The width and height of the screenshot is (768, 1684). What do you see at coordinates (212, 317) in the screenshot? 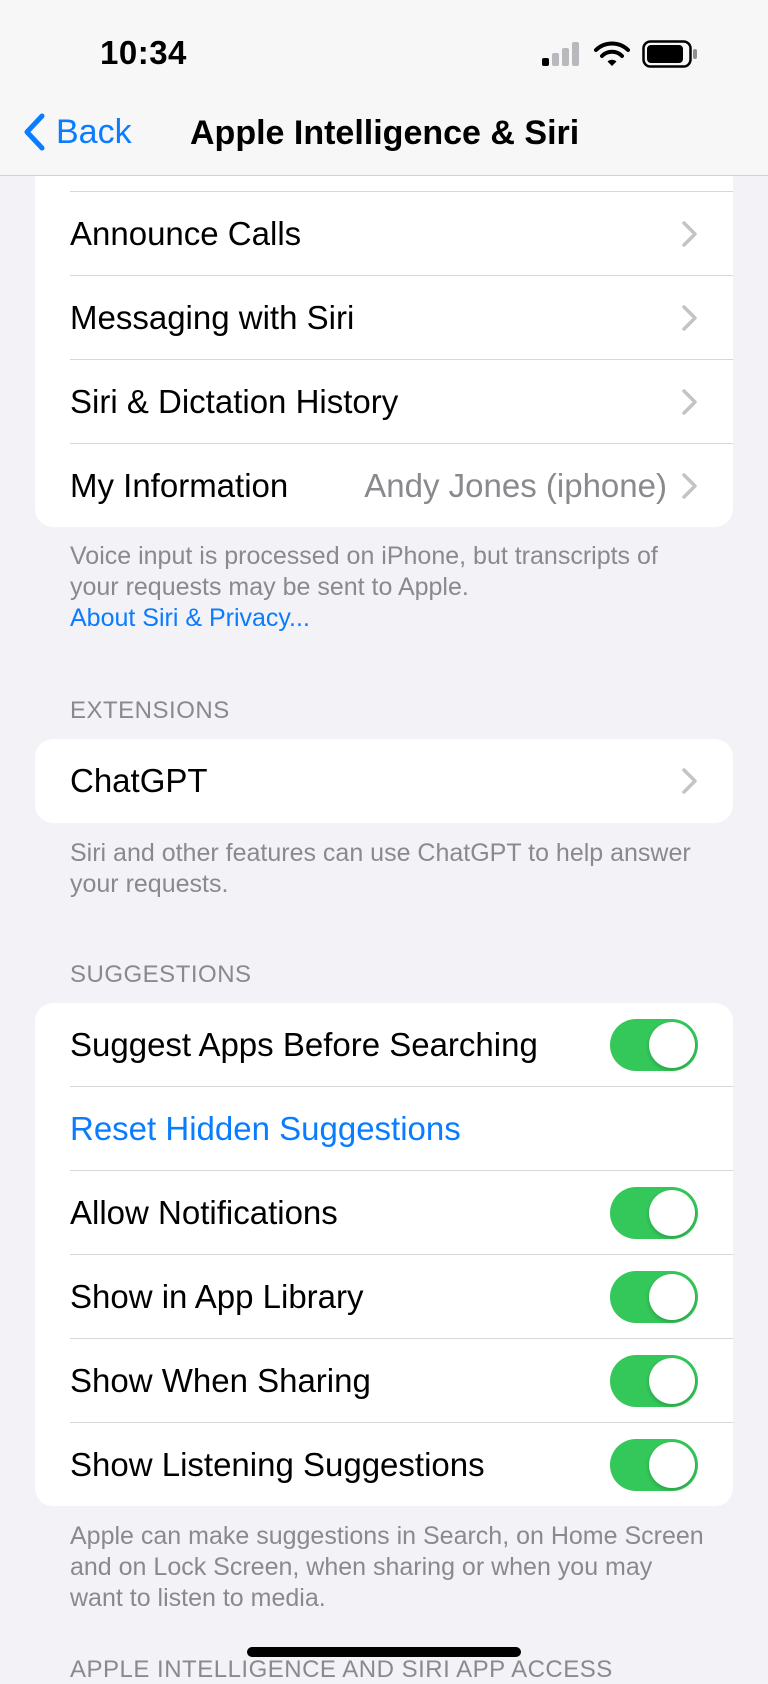
I see `row-label: Messaging with Siri` at bounding box center [212, 317].